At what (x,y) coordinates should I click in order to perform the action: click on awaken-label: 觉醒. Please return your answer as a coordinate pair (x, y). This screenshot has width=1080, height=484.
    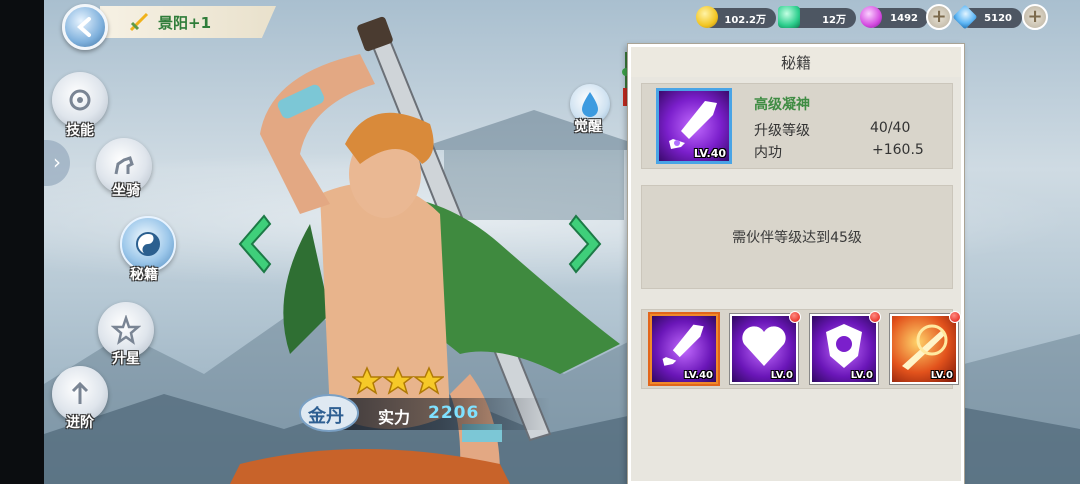
    Looking at the image, I should click on (588, 127).